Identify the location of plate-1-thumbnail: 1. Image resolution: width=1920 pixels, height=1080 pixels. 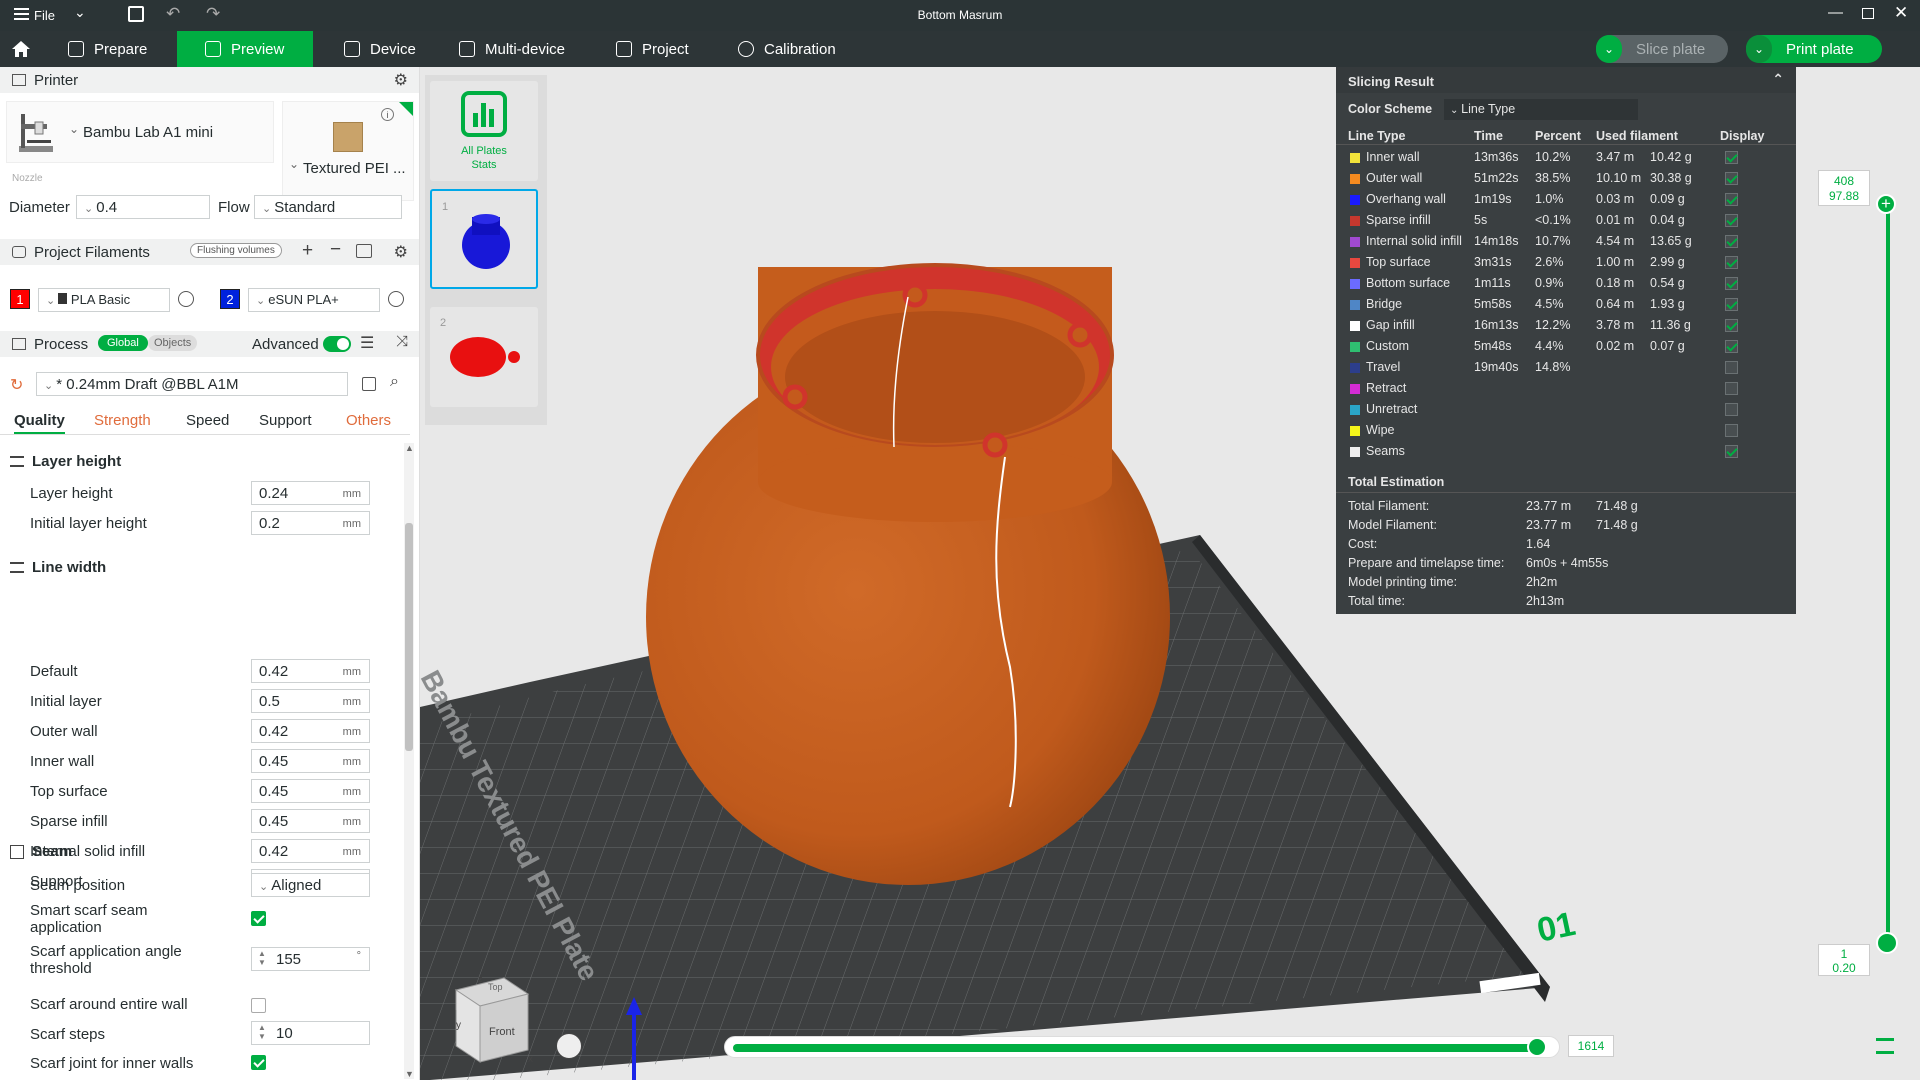
(484, 239).